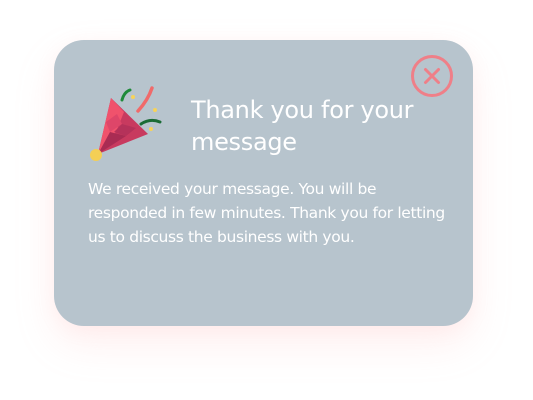  Describe the element at coordinates (126, 123) in the screenshot. I see `party-popper-icon` at that location.